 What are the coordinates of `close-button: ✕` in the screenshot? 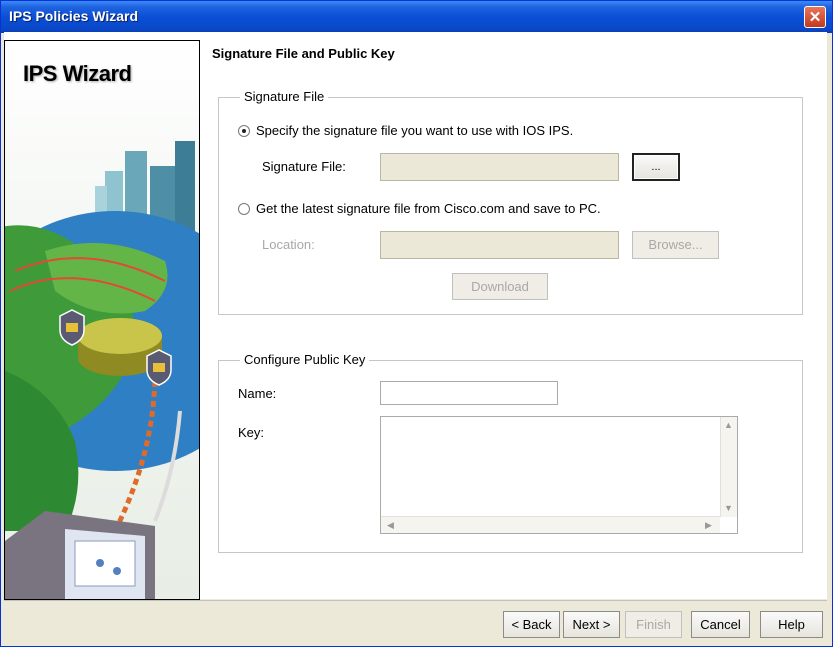 It's located at (815, 17).